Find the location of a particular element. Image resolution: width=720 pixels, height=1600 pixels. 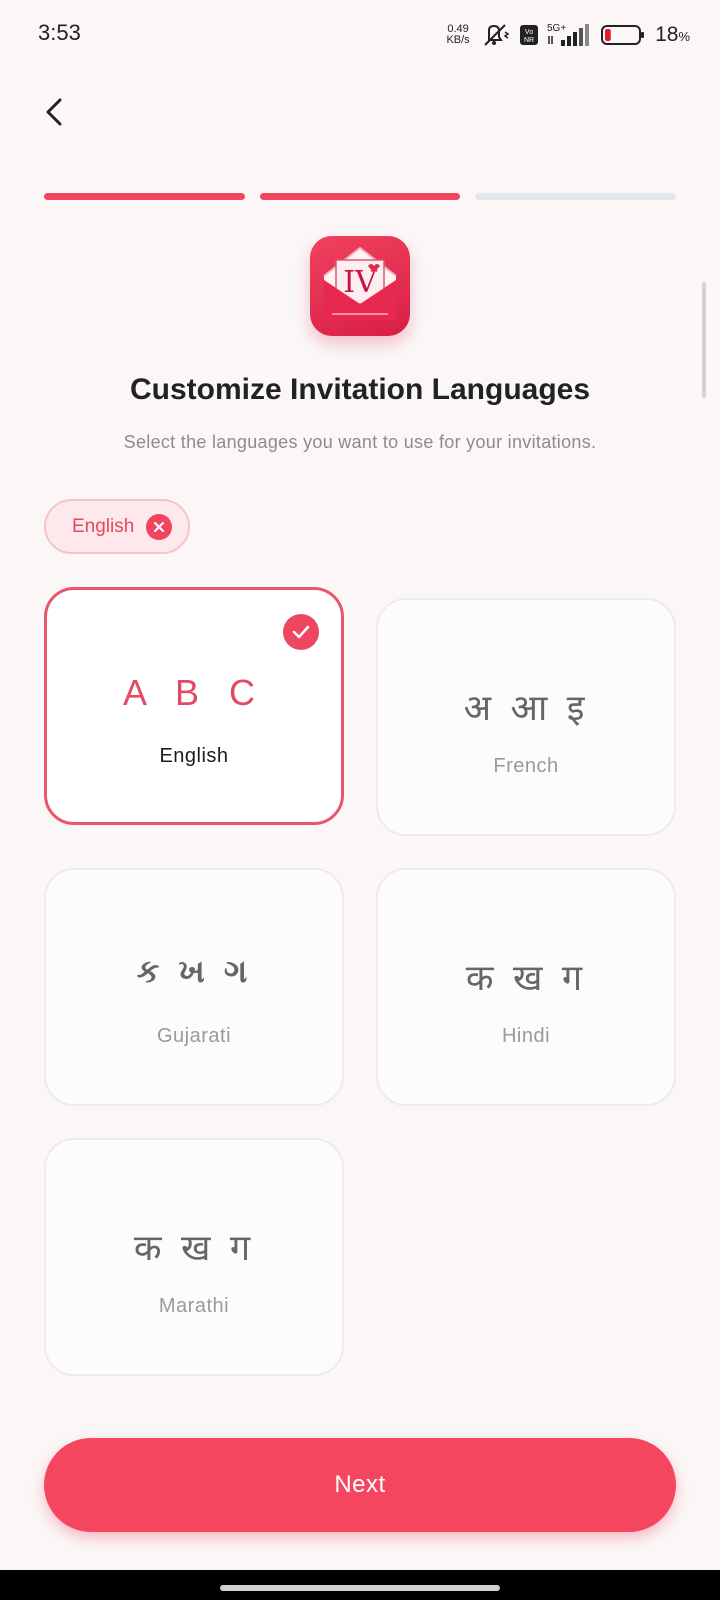

language-card-hindi: क ख ग Hindi is located at coordinates (526, 987).